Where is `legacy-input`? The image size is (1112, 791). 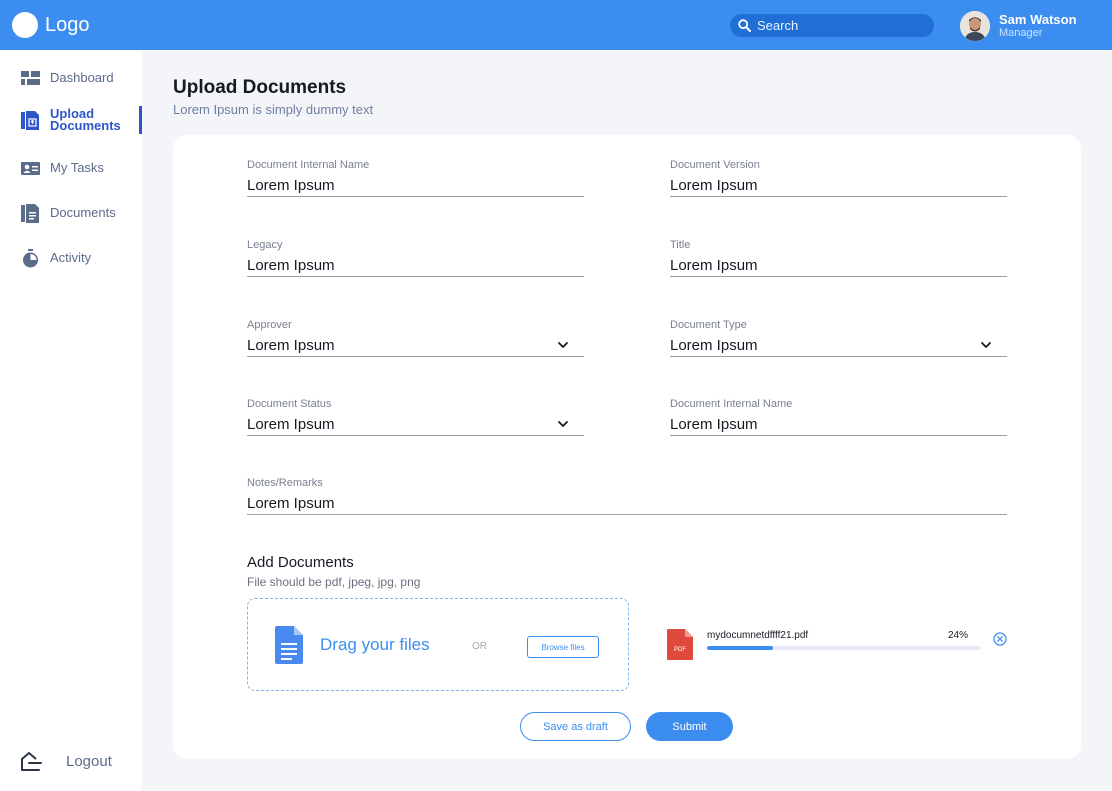
legacy-input is located at coordinates (415, 266).